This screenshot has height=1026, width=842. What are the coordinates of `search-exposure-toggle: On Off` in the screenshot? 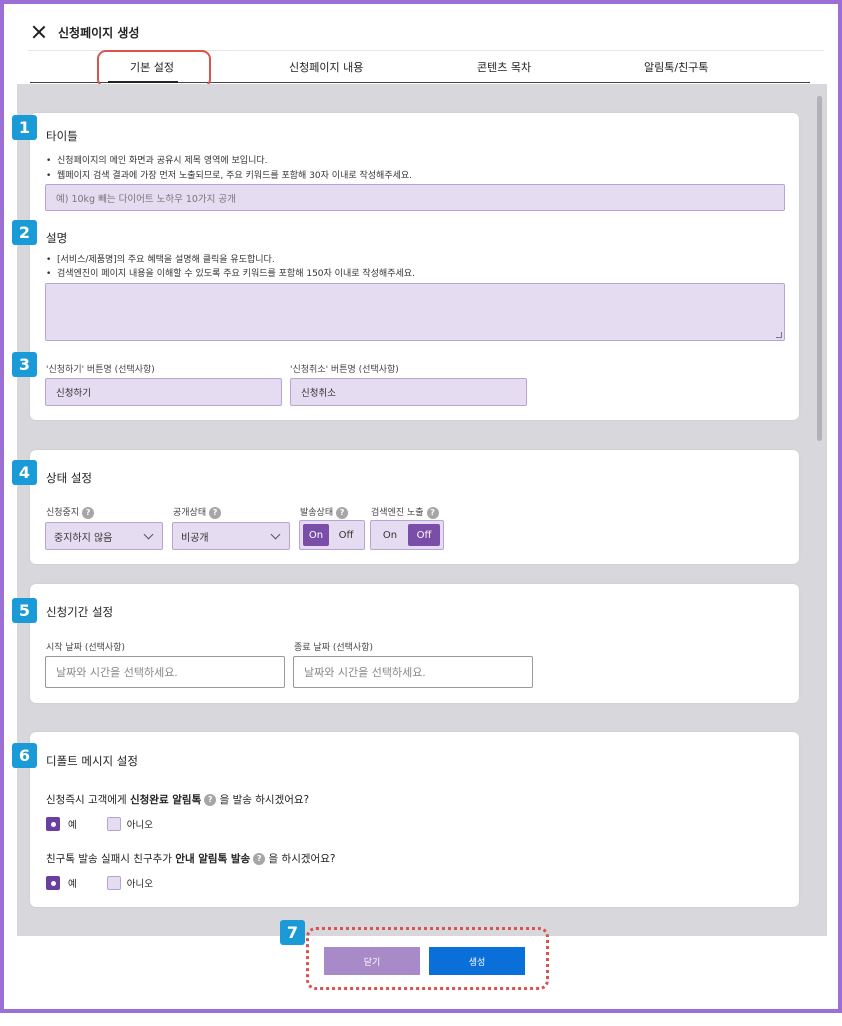 It's located at (407, 535).